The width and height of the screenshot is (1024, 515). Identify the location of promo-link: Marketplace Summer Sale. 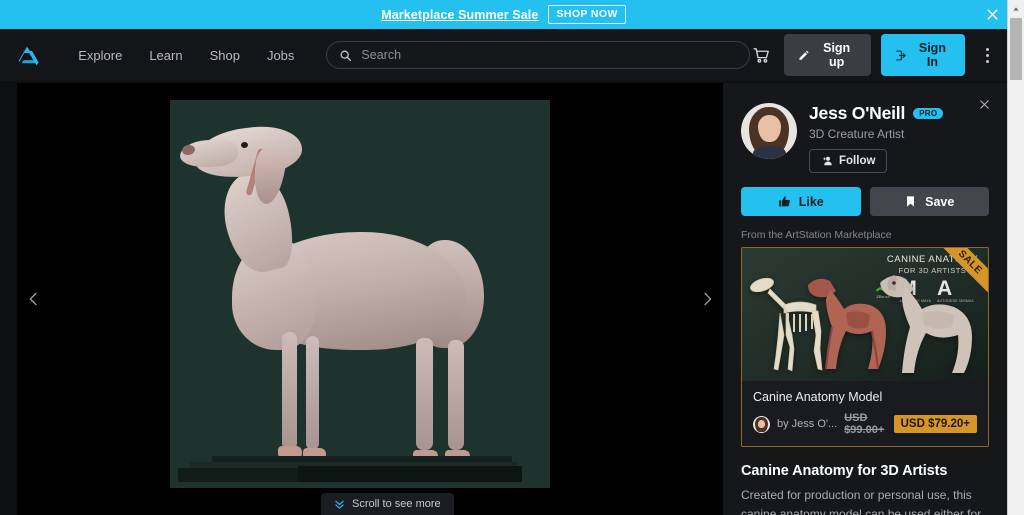
(459, 15).